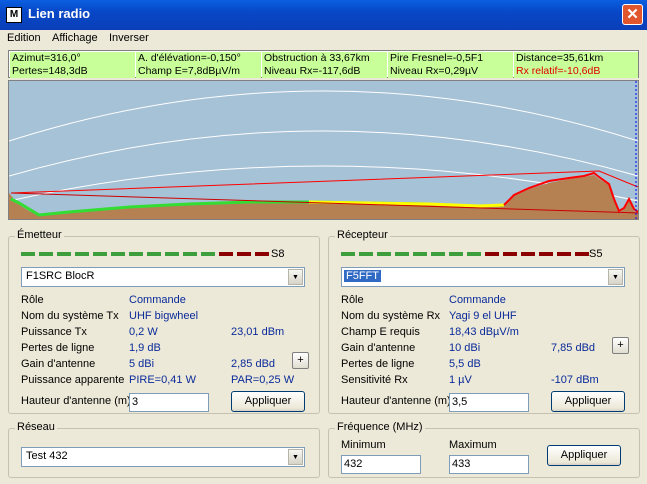 The width and height of the screenshot is (647, 484). What do you see at coordinates (450, 58) in the screenshot?
I see `info-fresnel: Pire Fresnel=-0,5F1` at bounding box center [450, 58].